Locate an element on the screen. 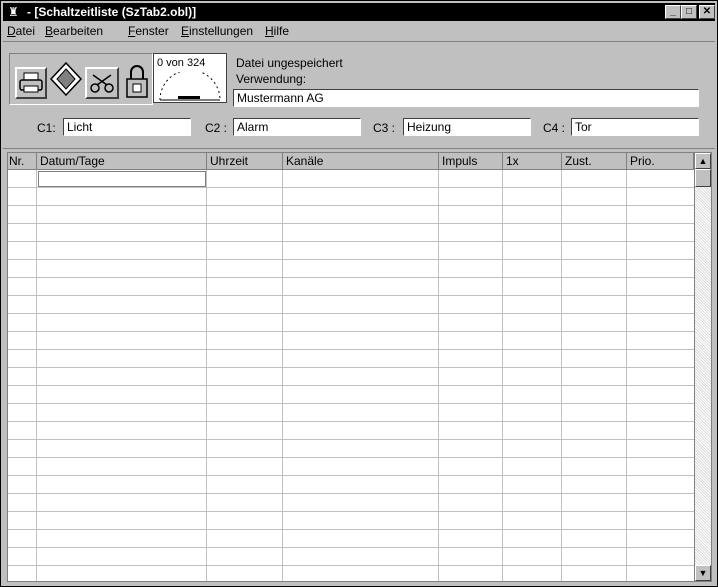 This screenshot has height=587, width=718. diskette-icon is located at coordinates (66, 79).